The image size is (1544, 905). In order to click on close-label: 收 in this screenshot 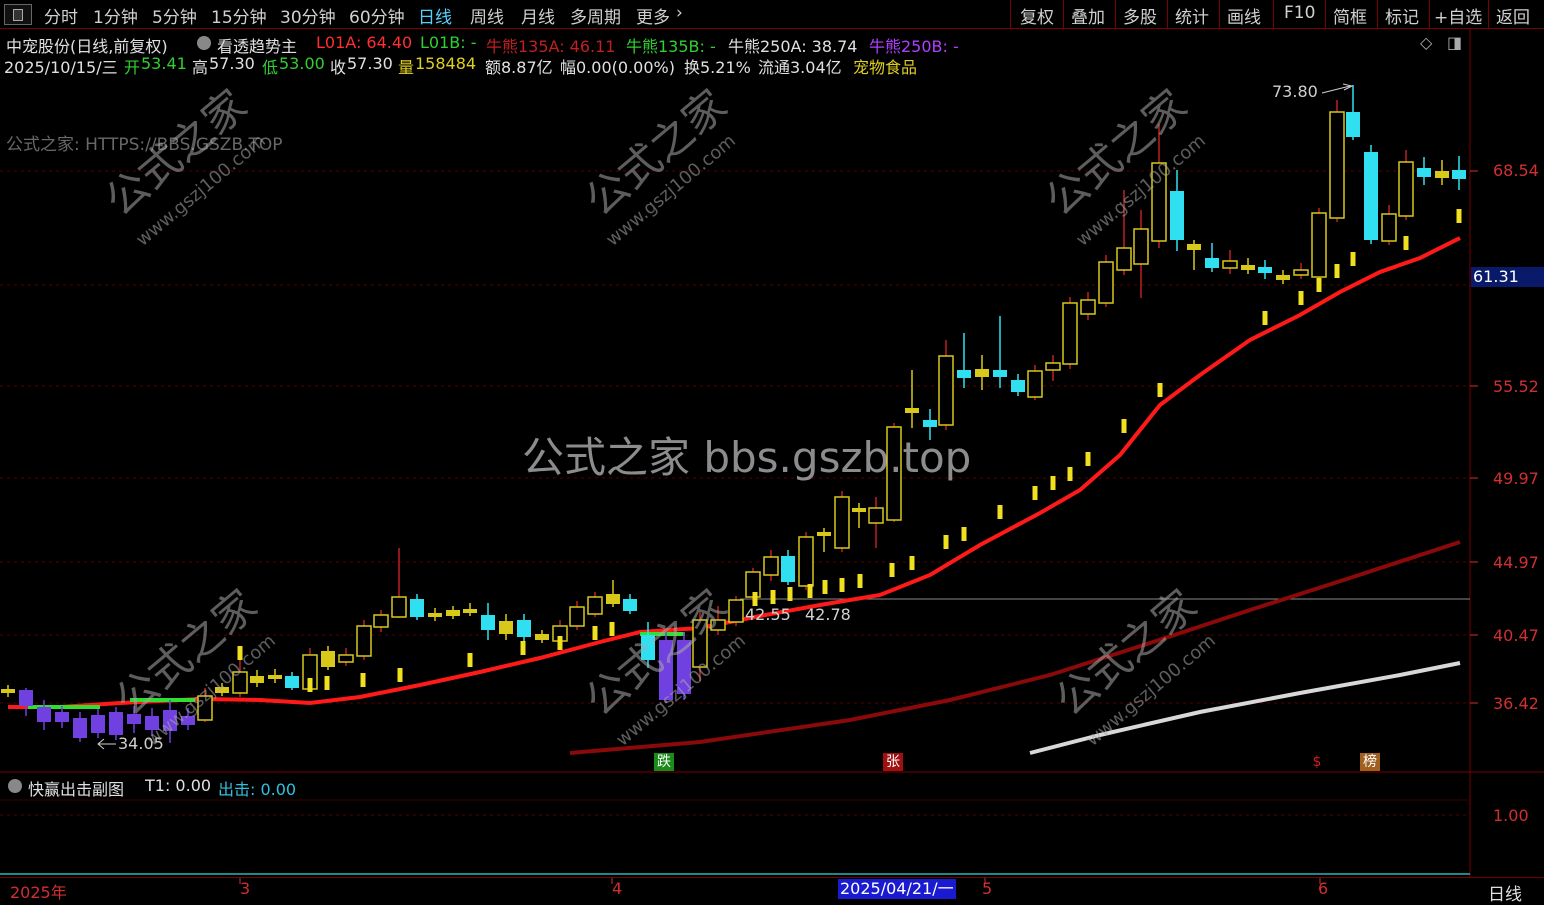, I will do `click(338, 67)`.